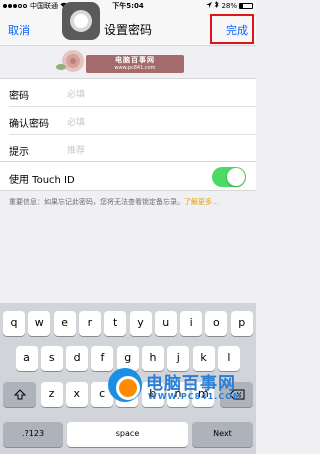 This screenshot has height=454, width=320. What do you see at coordinates (232, 29) in the screenshot?
I see `done-highlight-box` at bounding box center [232, 29].